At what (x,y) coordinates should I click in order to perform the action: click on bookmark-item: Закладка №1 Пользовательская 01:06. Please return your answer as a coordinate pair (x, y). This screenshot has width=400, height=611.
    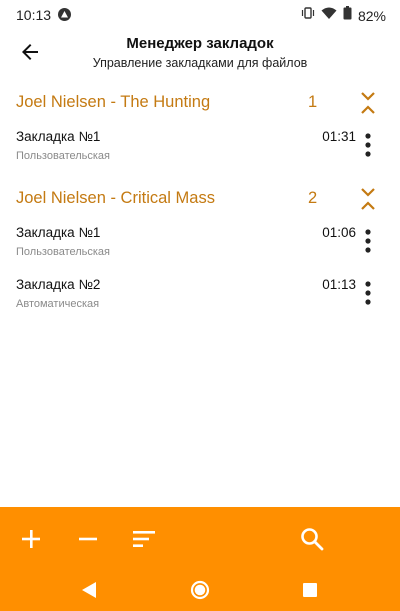
    Looking at the image, I should click on (200, 244).